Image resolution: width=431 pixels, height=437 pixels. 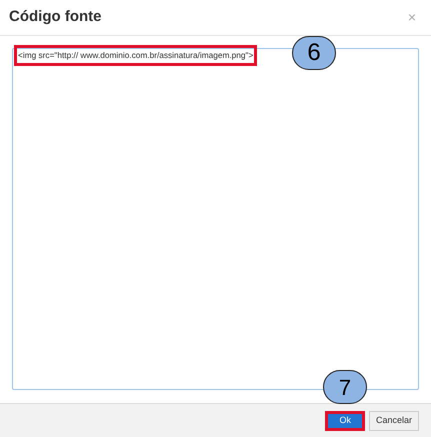 What do you see at coordinates (55, 17) in the screenshot?
I see `dialog-title: Código fonte` at bounding box center [55, 17].